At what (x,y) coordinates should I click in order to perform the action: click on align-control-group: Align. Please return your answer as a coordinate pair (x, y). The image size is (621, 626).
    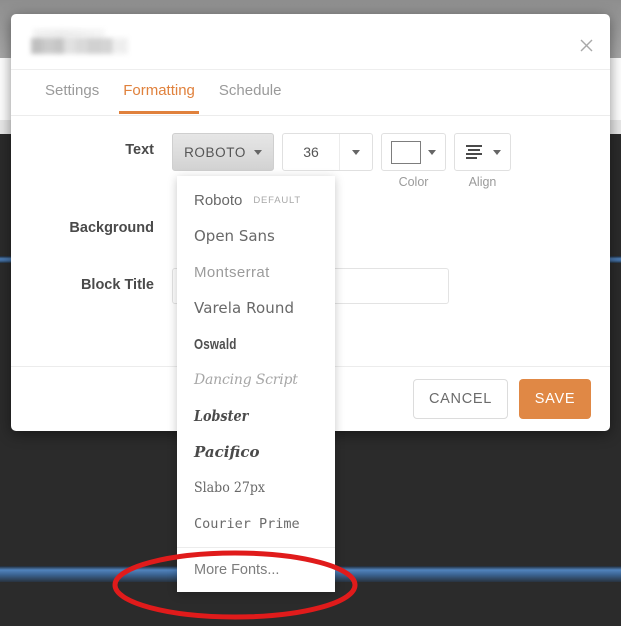
    Looking at the image, I should click on (482, 161).